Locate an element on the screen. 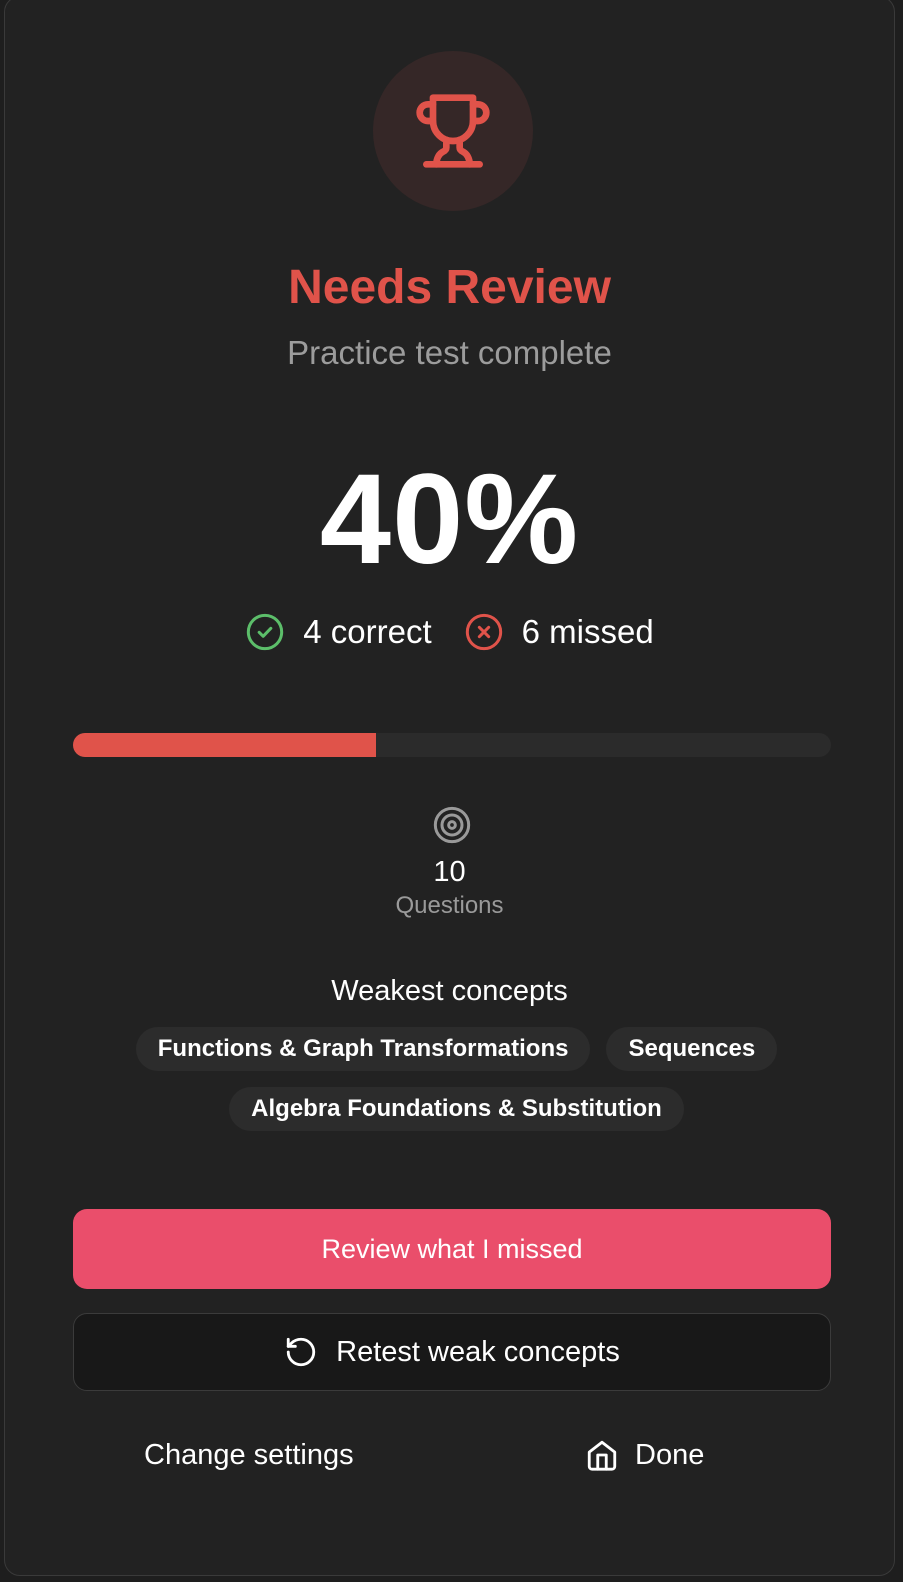 The width and height of the screenshot is (903, 1582). retest-weak-button: Retest weak concepts is located at coordinates (452, 1352).